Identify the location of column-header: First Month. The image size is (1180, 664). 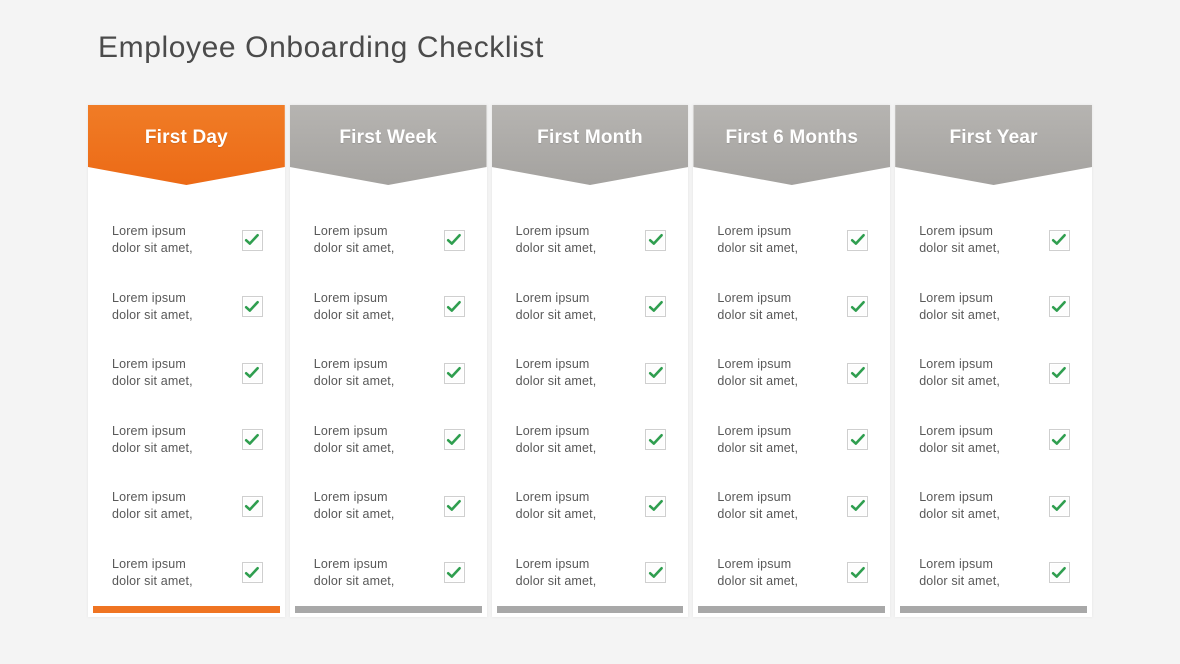
(590, 145).